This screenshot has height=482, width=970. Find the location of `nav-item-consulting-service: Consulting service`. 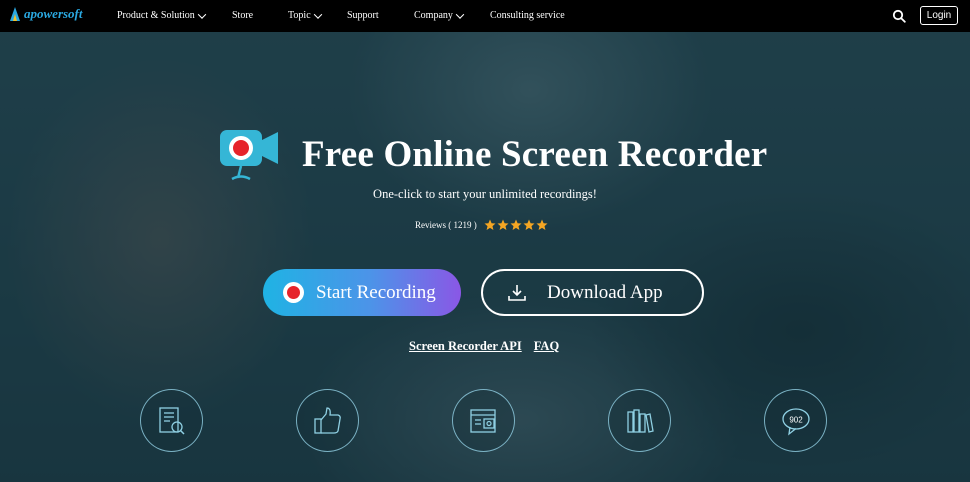

nav-item-consulting-service: Consulting service is located at coordinates (527, 15).